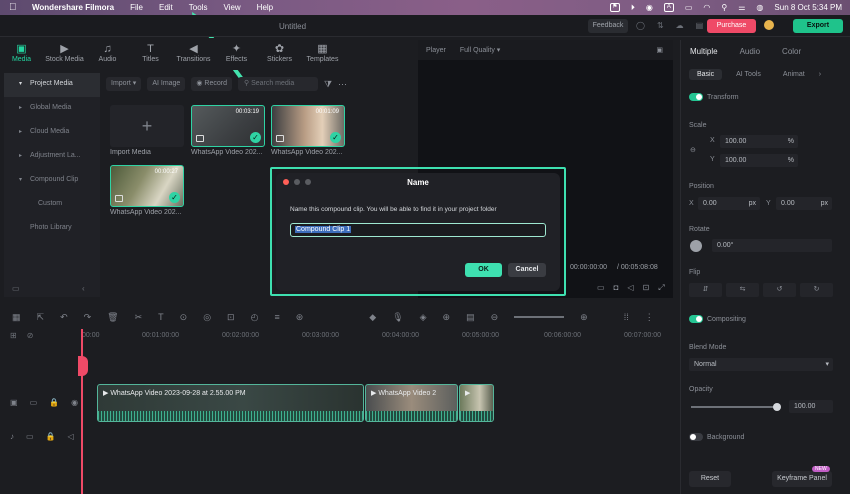  I want to click on spotlight-icon: ⚲, so click(724, 7).